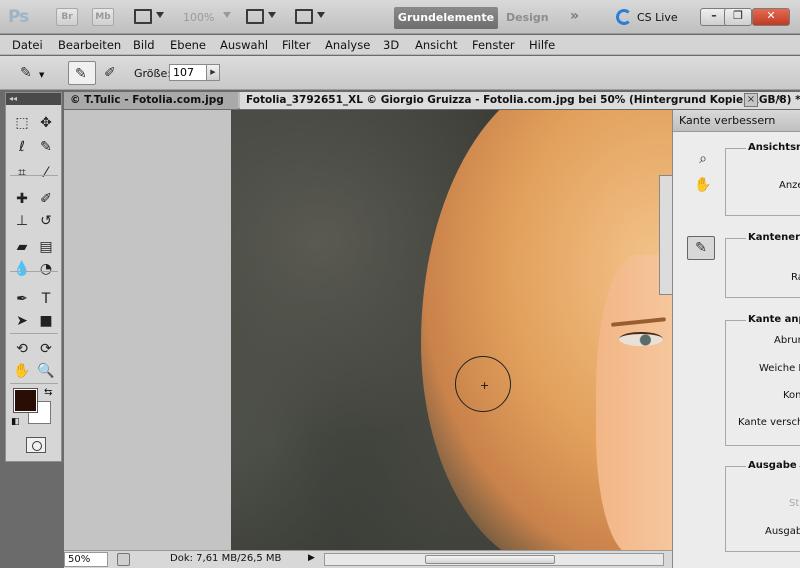  Describe the element at coordinates (46, 349) in the screenshot. I see `3d-orbit-icon: ⟳` at that location.